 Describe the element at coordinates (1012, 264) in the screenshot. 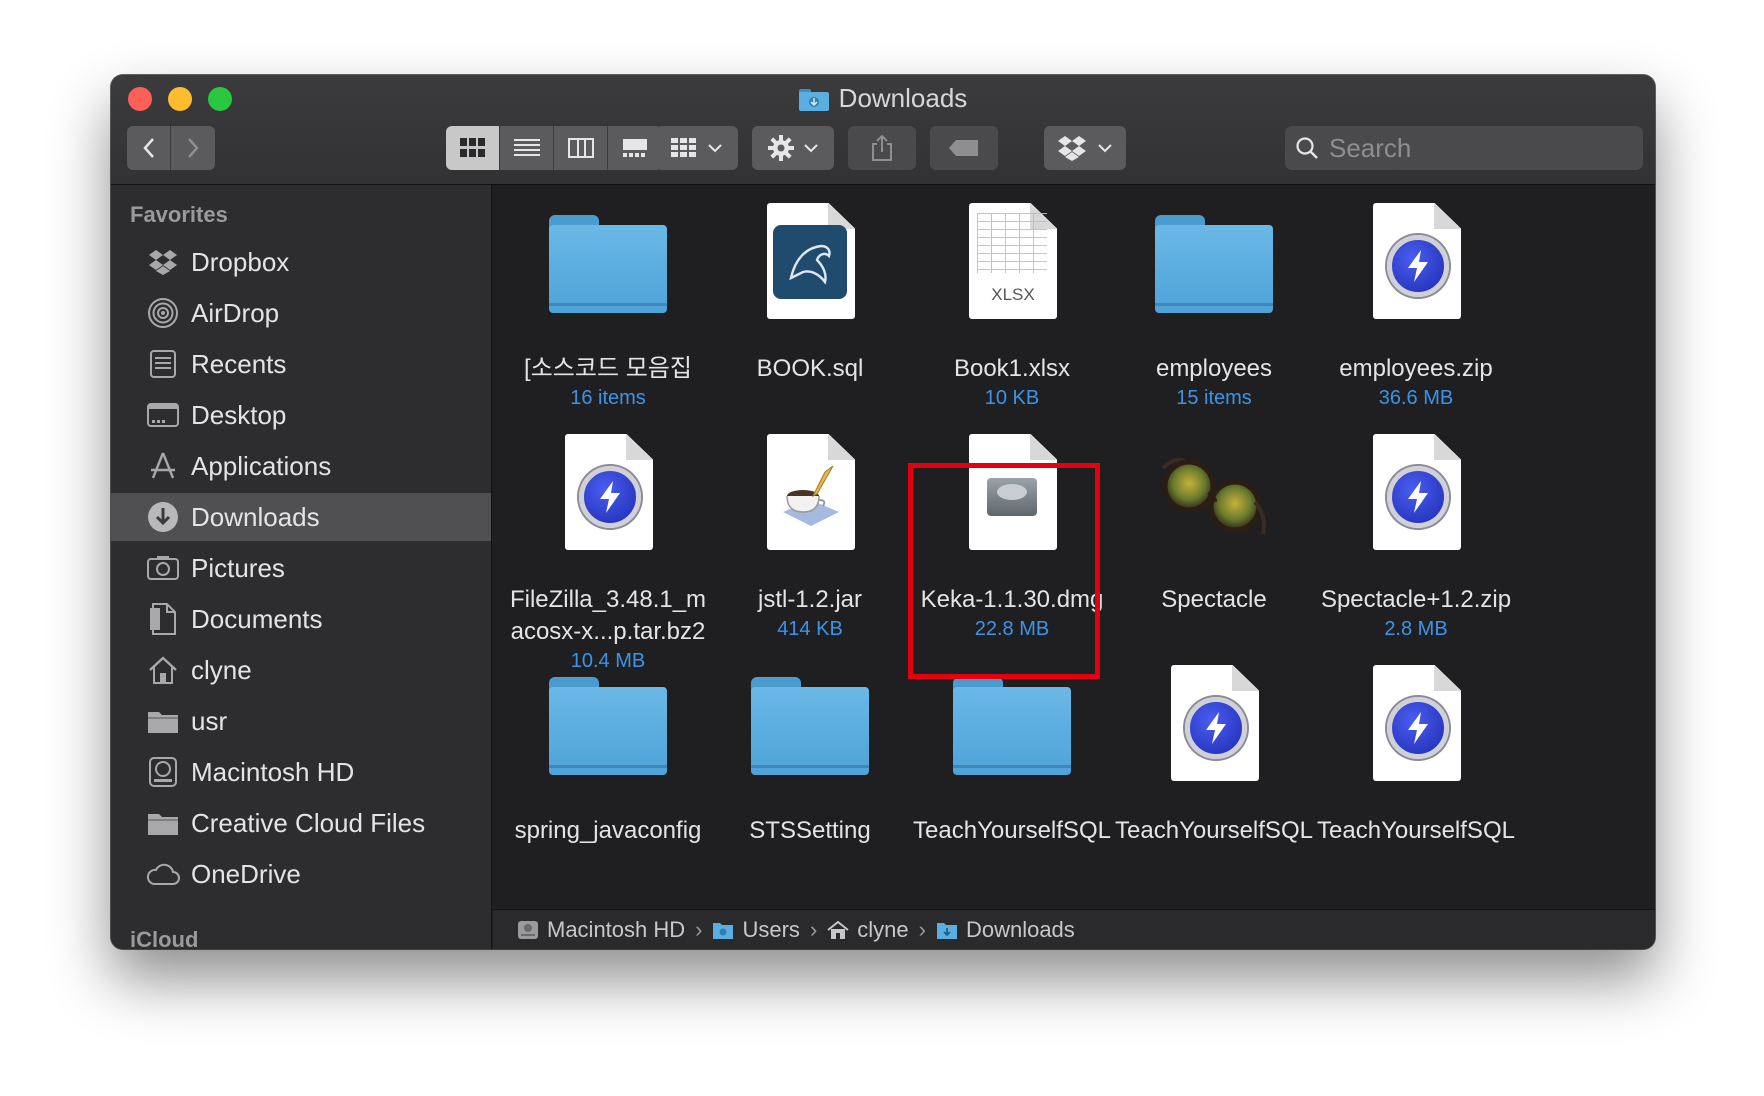

I see `spreadsheet-document-icon: XLSX` at that location.